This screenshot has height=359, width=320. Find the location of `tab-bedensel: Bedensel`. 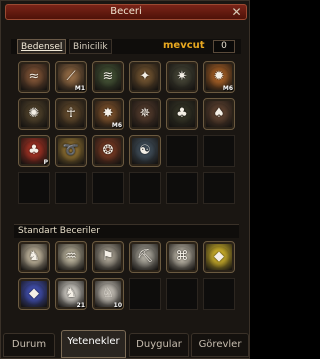

tab-bedensel: Bedensel is located at coordinates (42, 46).